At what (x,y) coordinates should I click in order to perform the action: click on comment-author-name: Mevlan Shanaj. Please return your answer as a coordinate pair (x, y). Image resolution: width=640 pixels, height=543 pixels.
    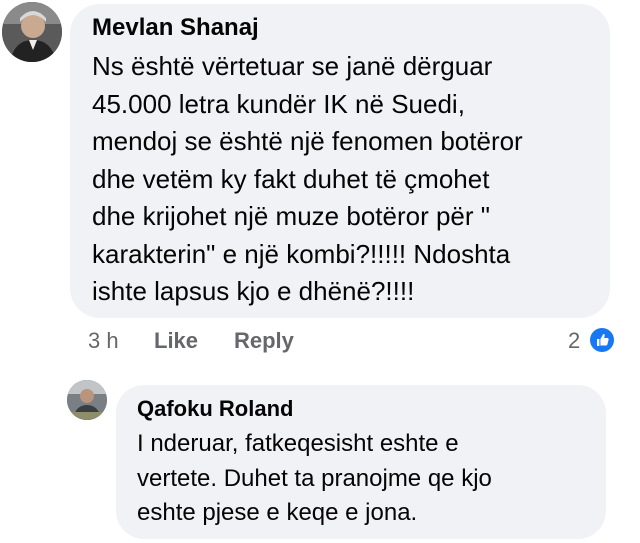
    Looking at the image, I should click on (175, 28).